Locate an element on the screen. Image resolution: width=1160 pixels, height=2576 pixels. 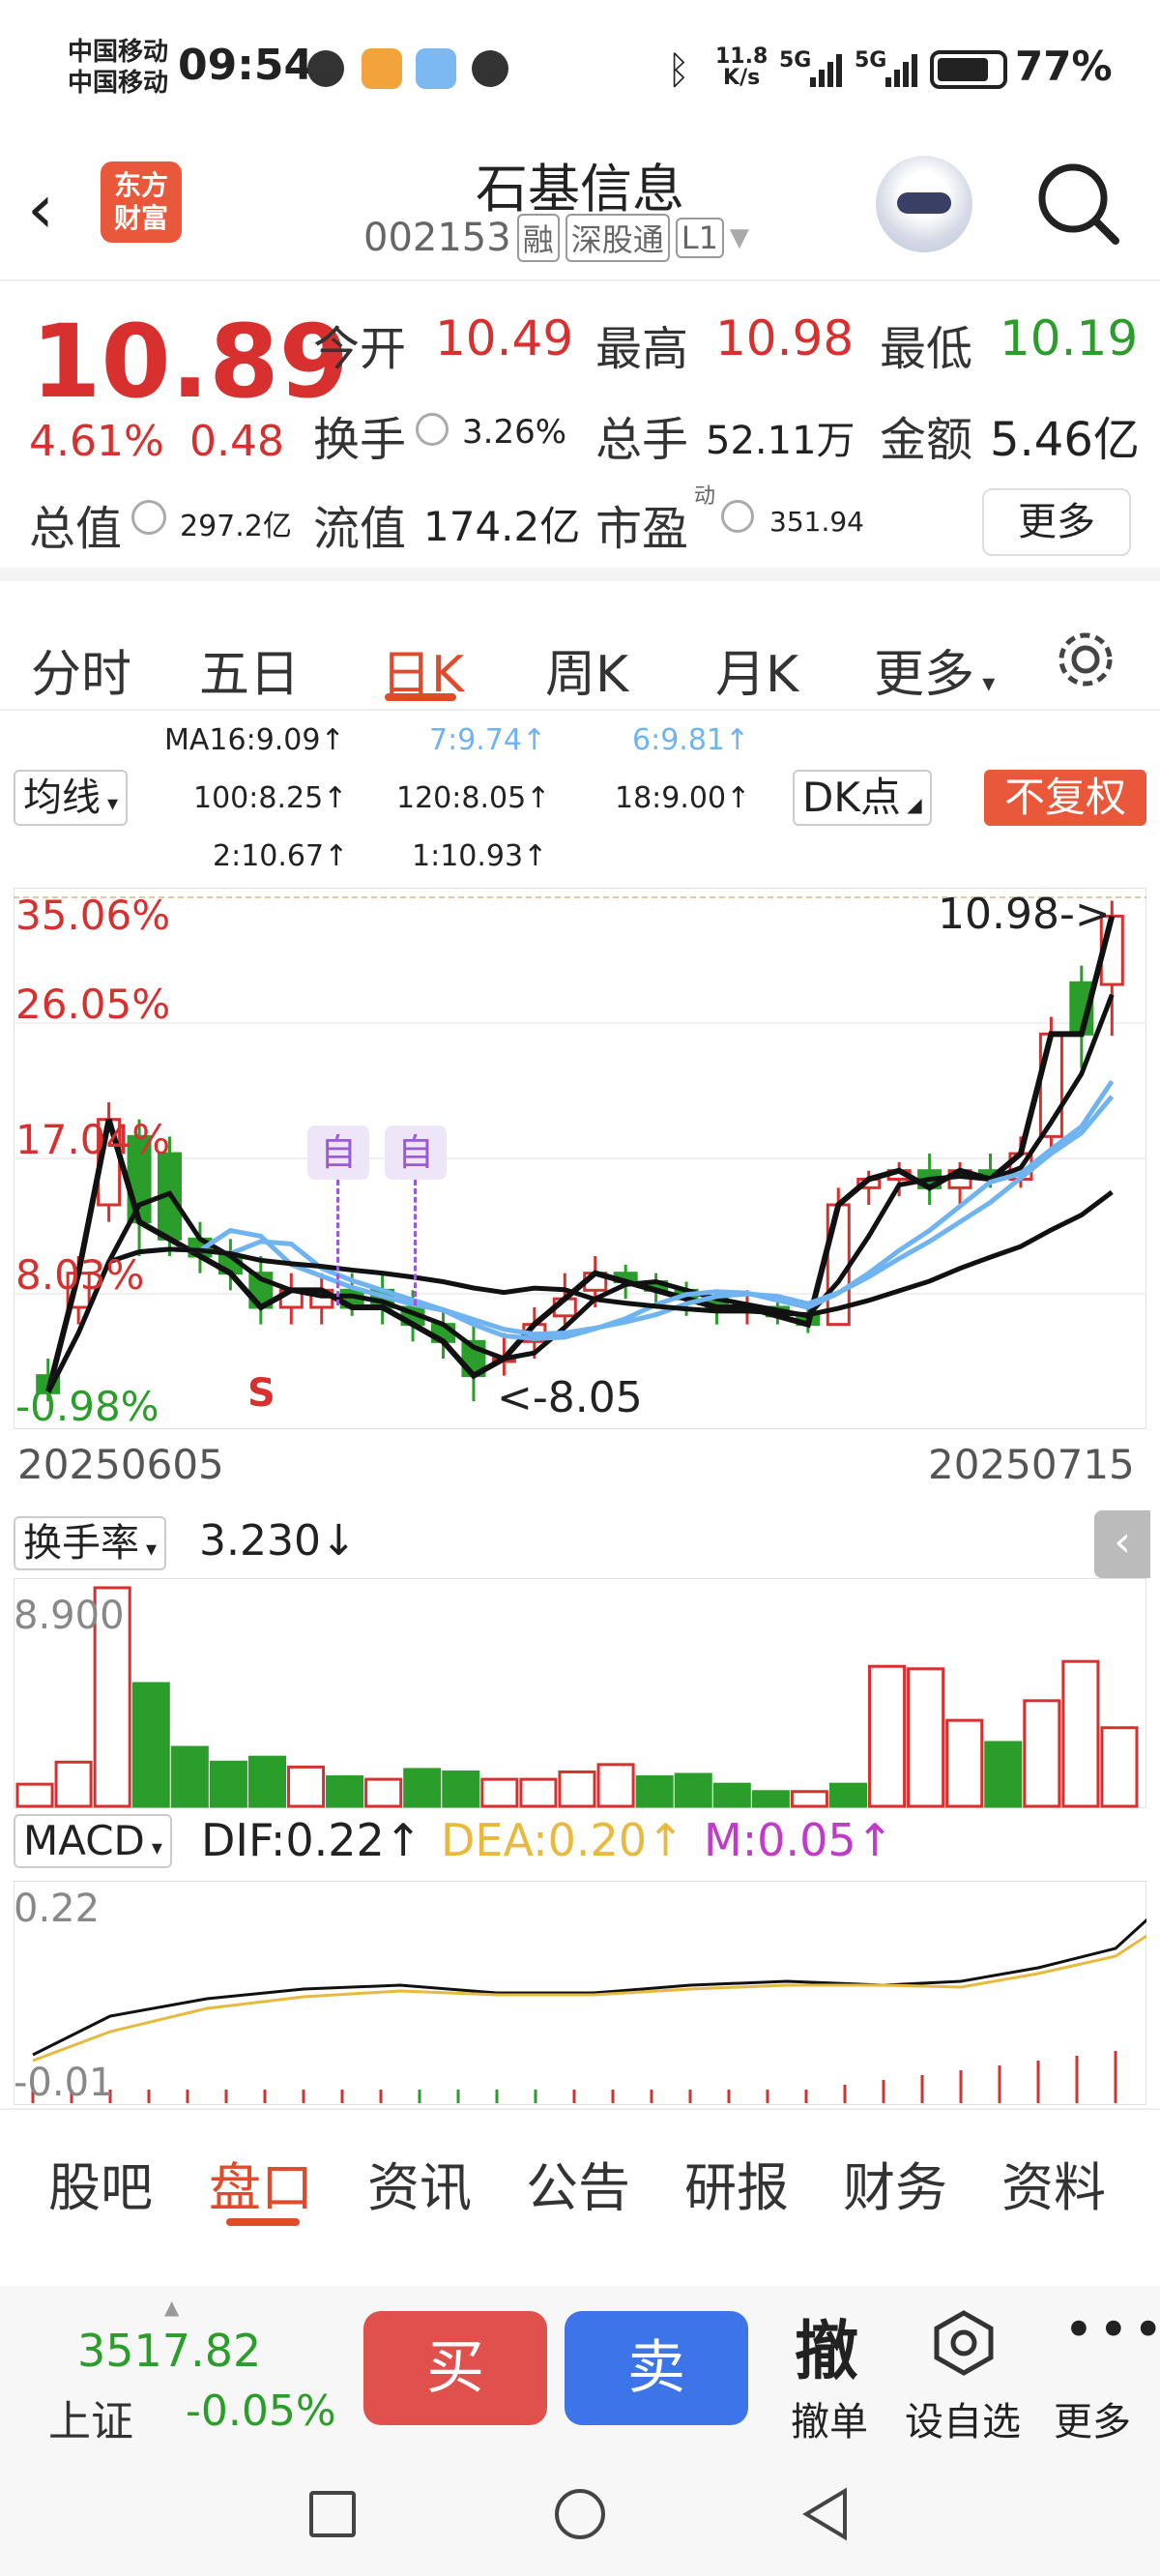
tab-announcements: 公告 is located at coordinates (578, 2183).